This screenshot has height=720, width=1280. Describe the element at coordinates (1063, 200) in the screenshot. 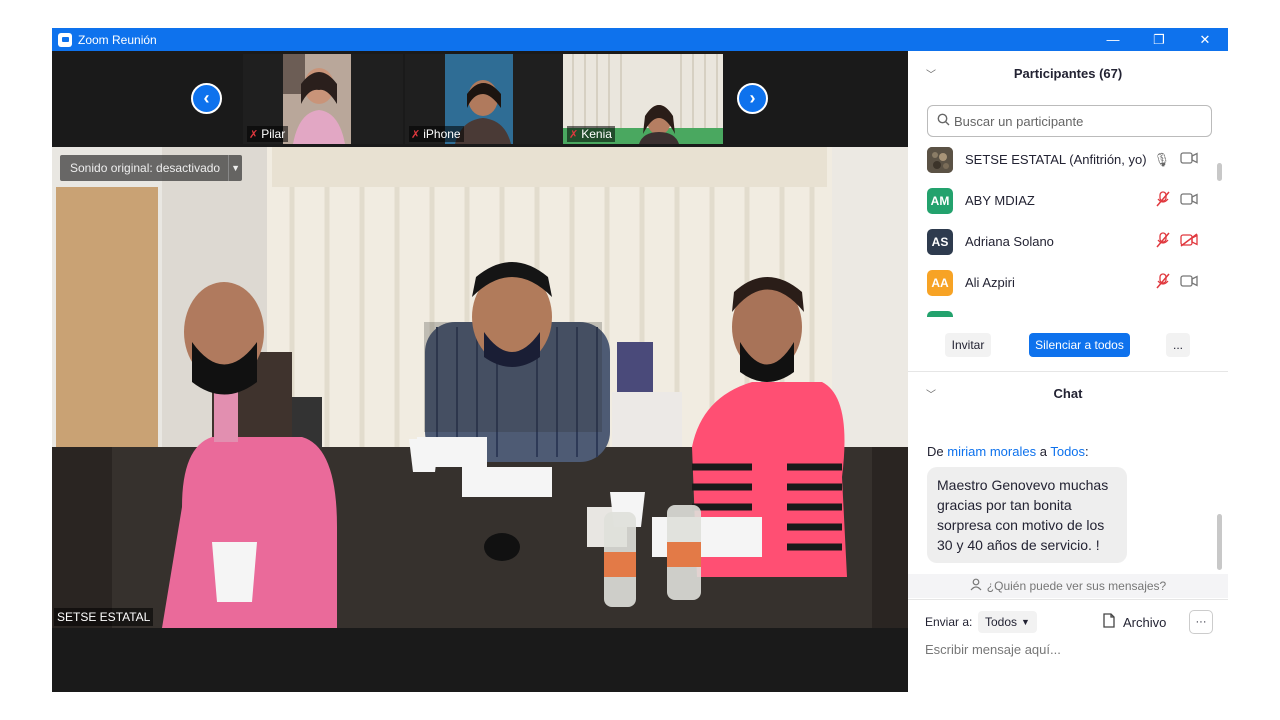

I see `participant-row: AM ABY MDIAZ` at that location.